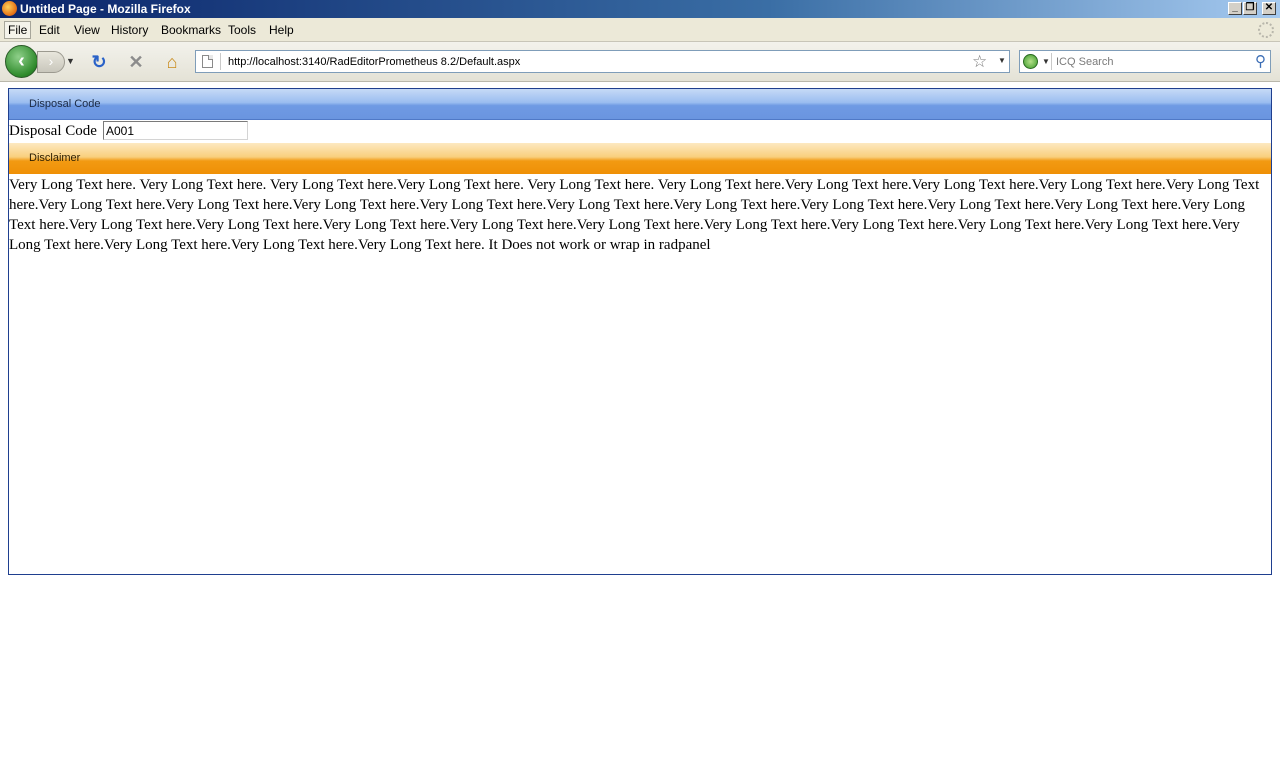  Describe the element at coordinates (1235, 8) in the screenshot. I see `minimize-button: _` at that location.